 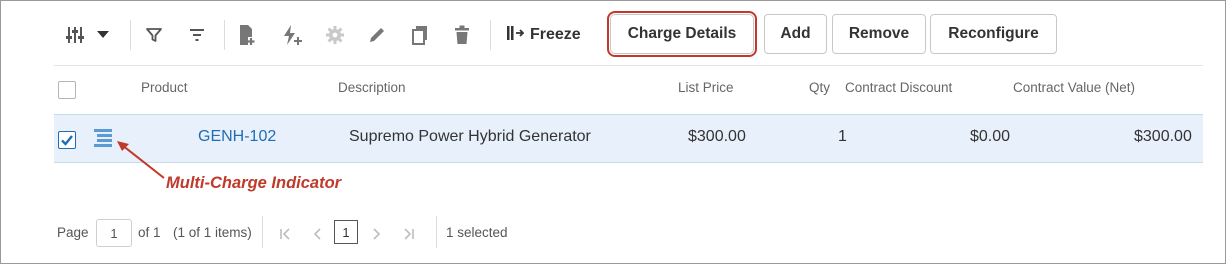 What do you see at coordinates (141, 160) in the screenshot?
I see `callout-arrow` at bounding box center [141, 160].